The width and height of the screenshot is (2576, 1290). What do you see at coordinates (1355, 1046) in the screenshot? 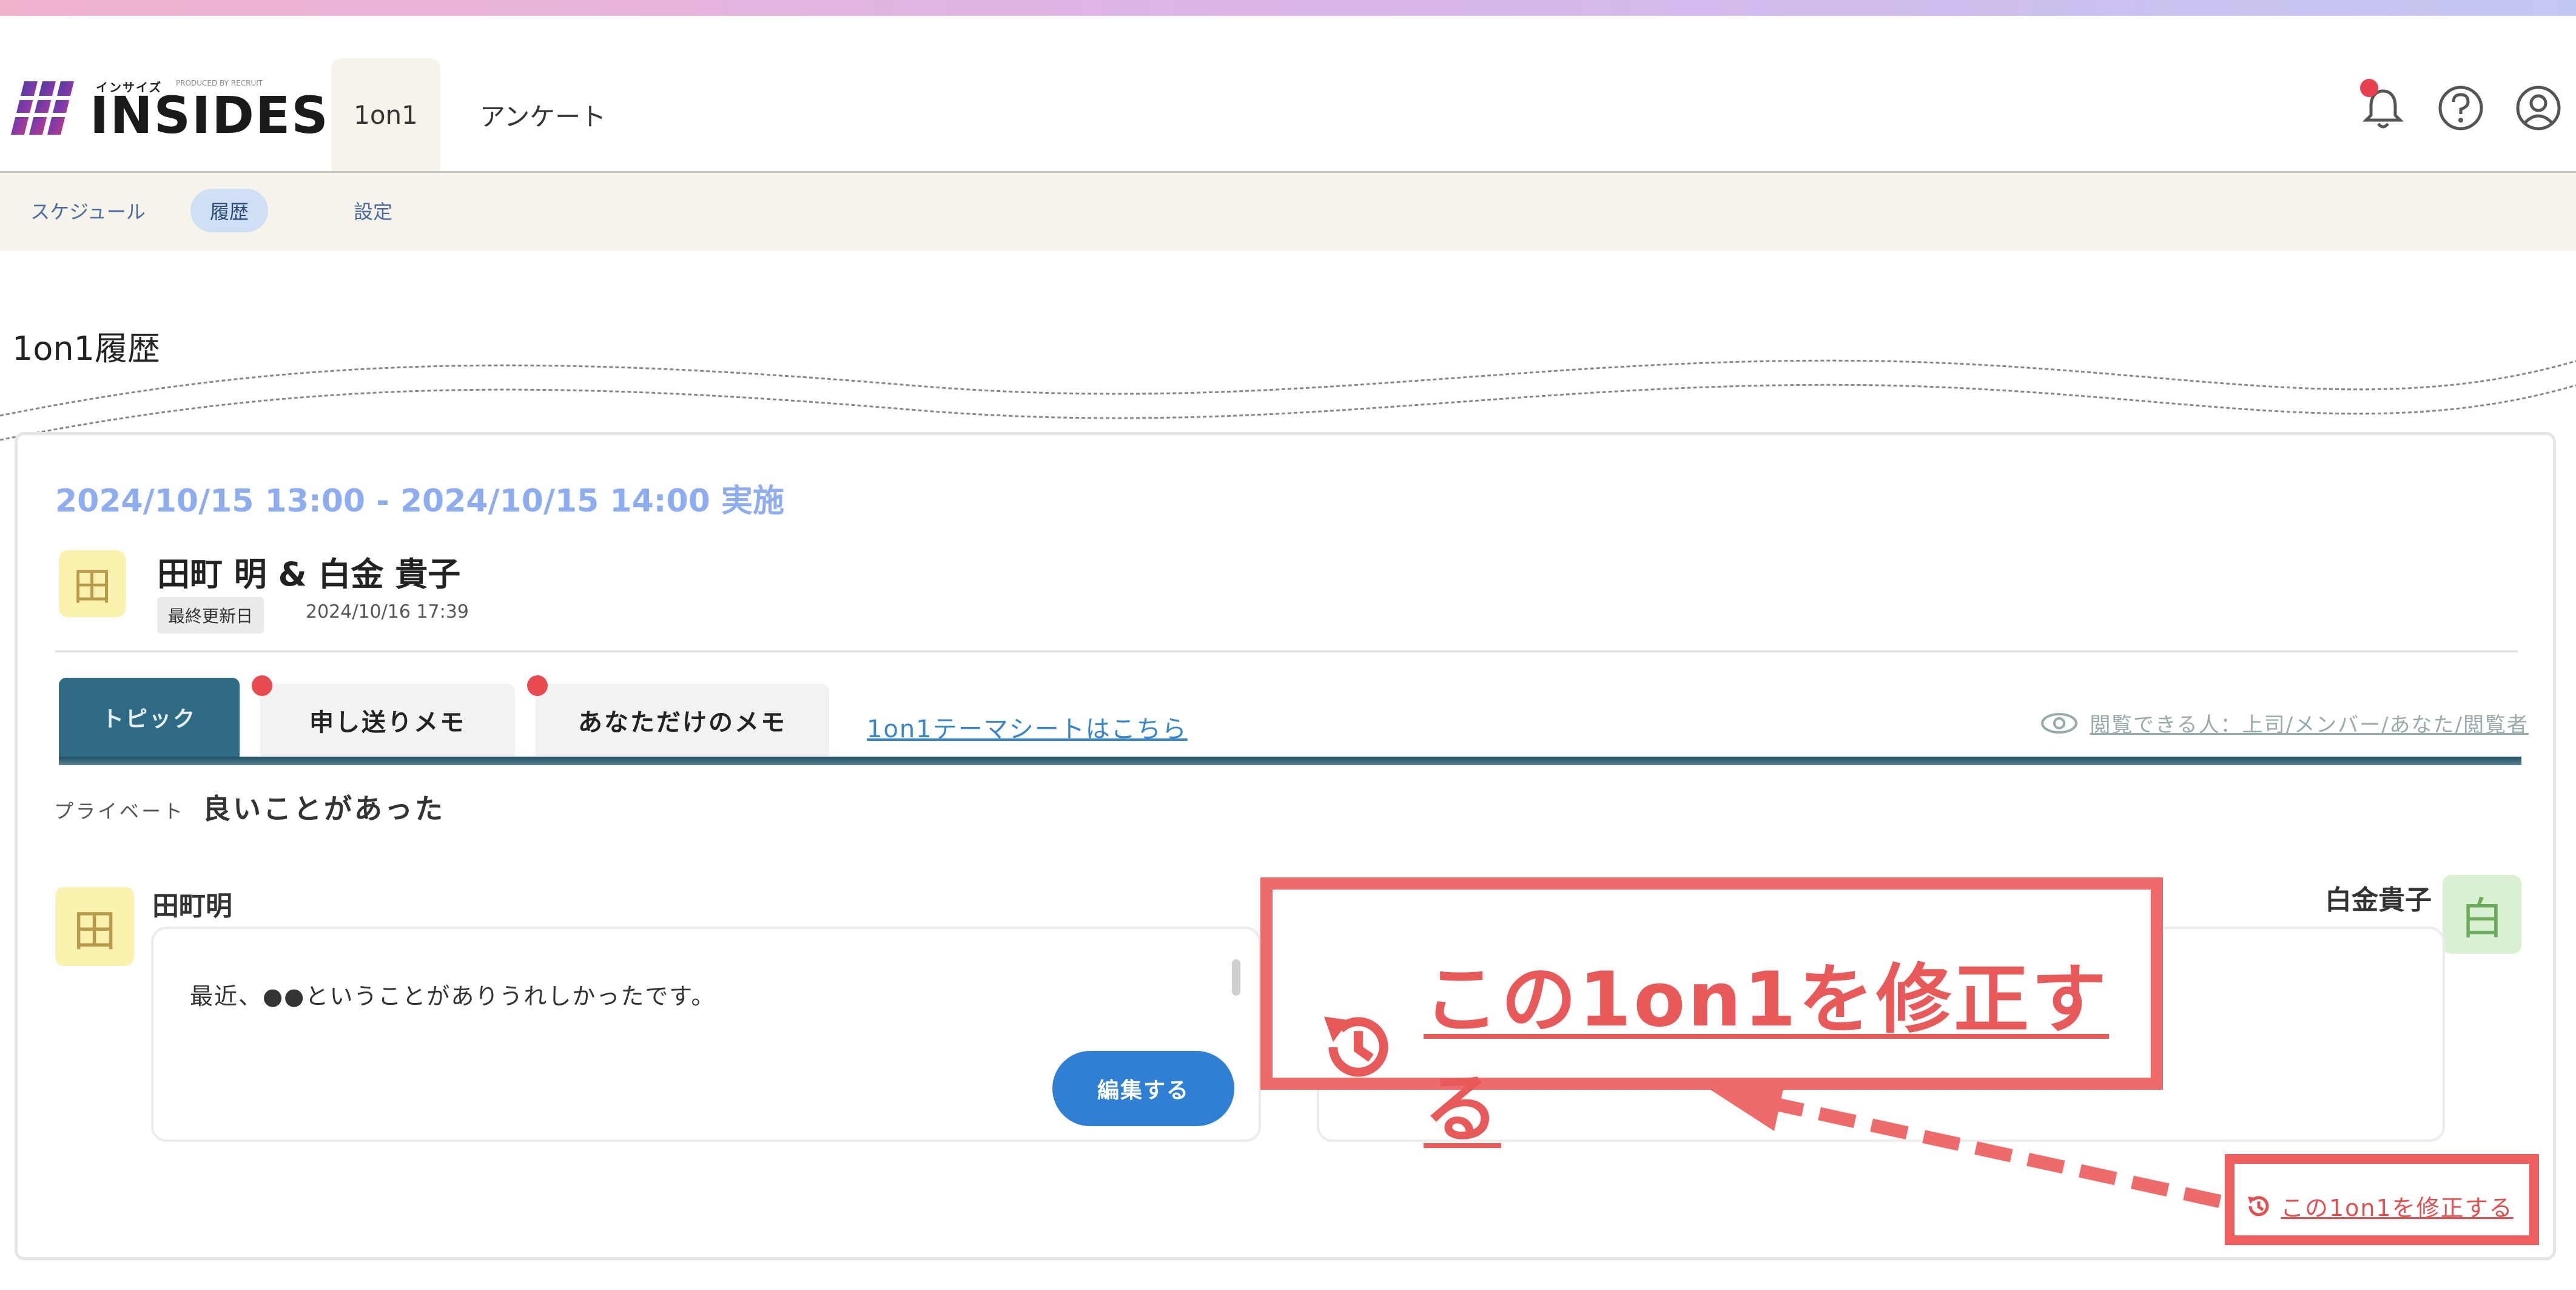
I see `history-icon` at bounding box center [1355, 1046].